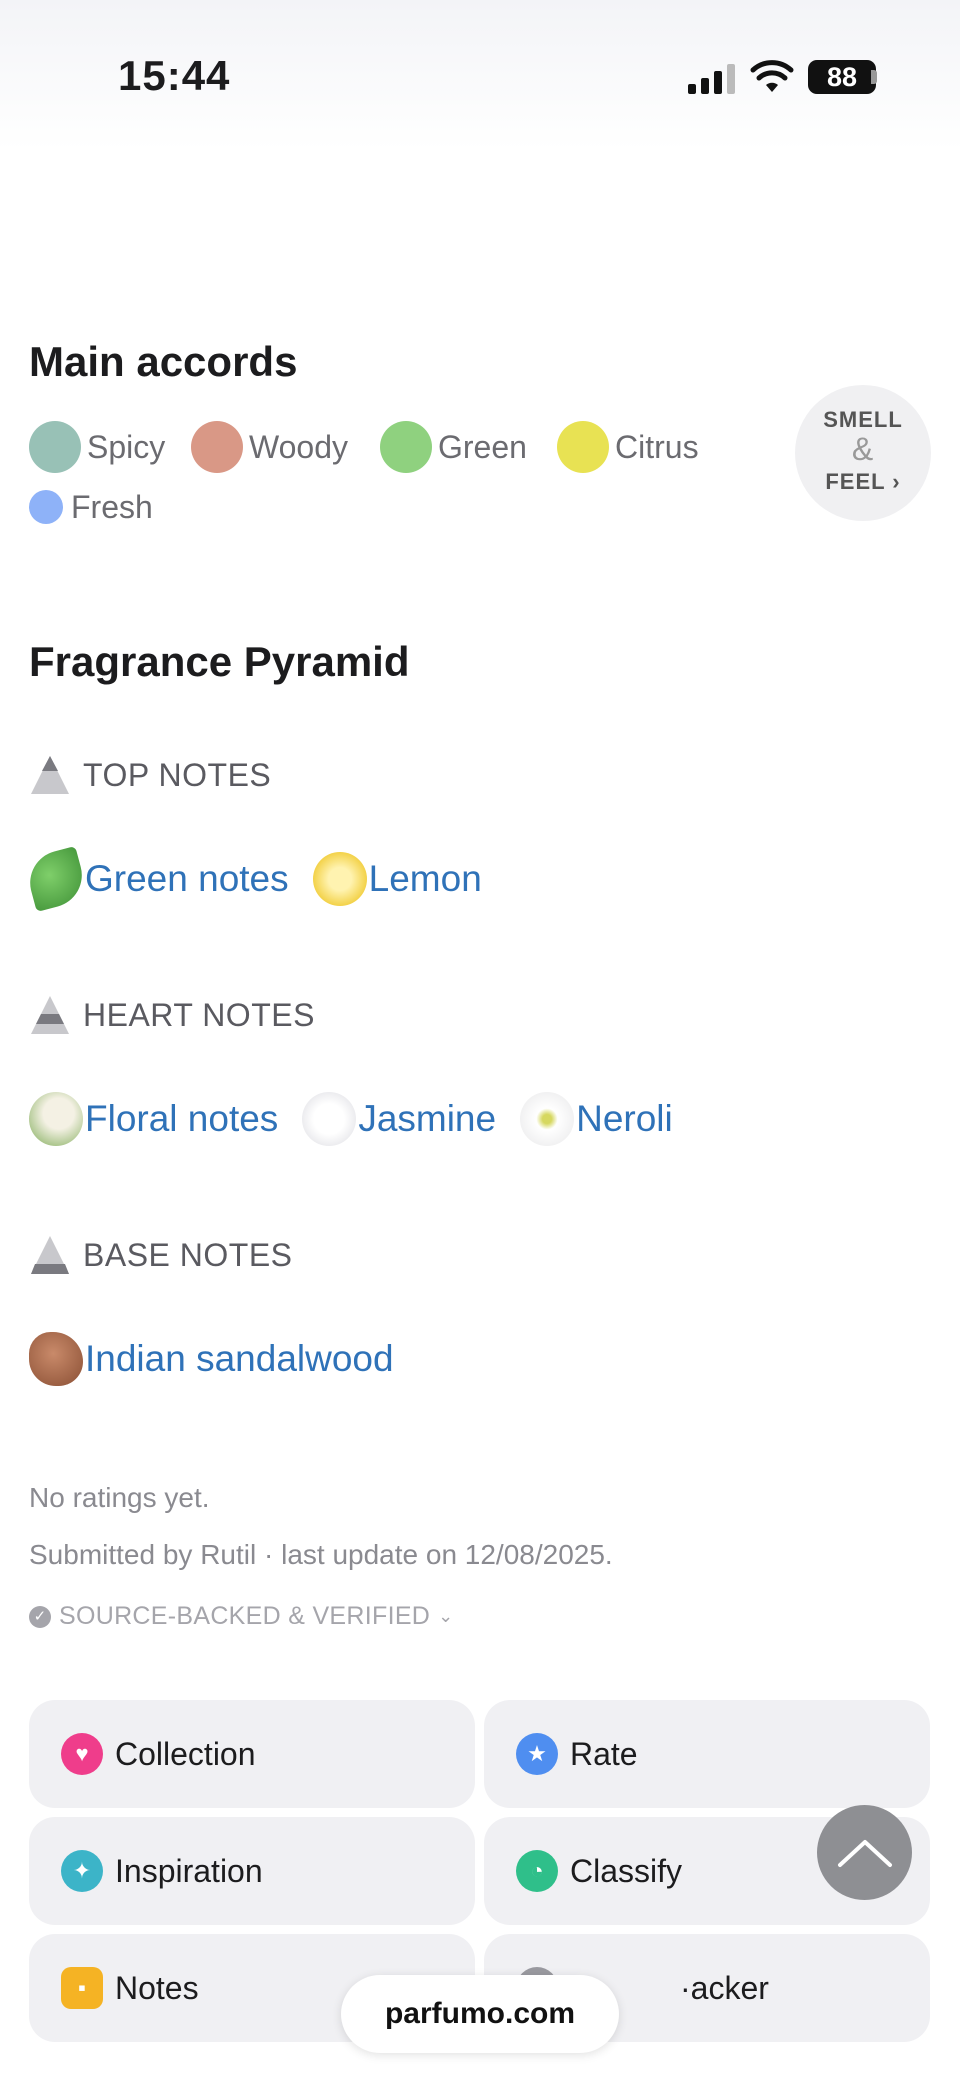  What do you see at coordinates (187, 878) in the screenshot?
I see `note-name: Green notes` at bounding box center [187, 878].